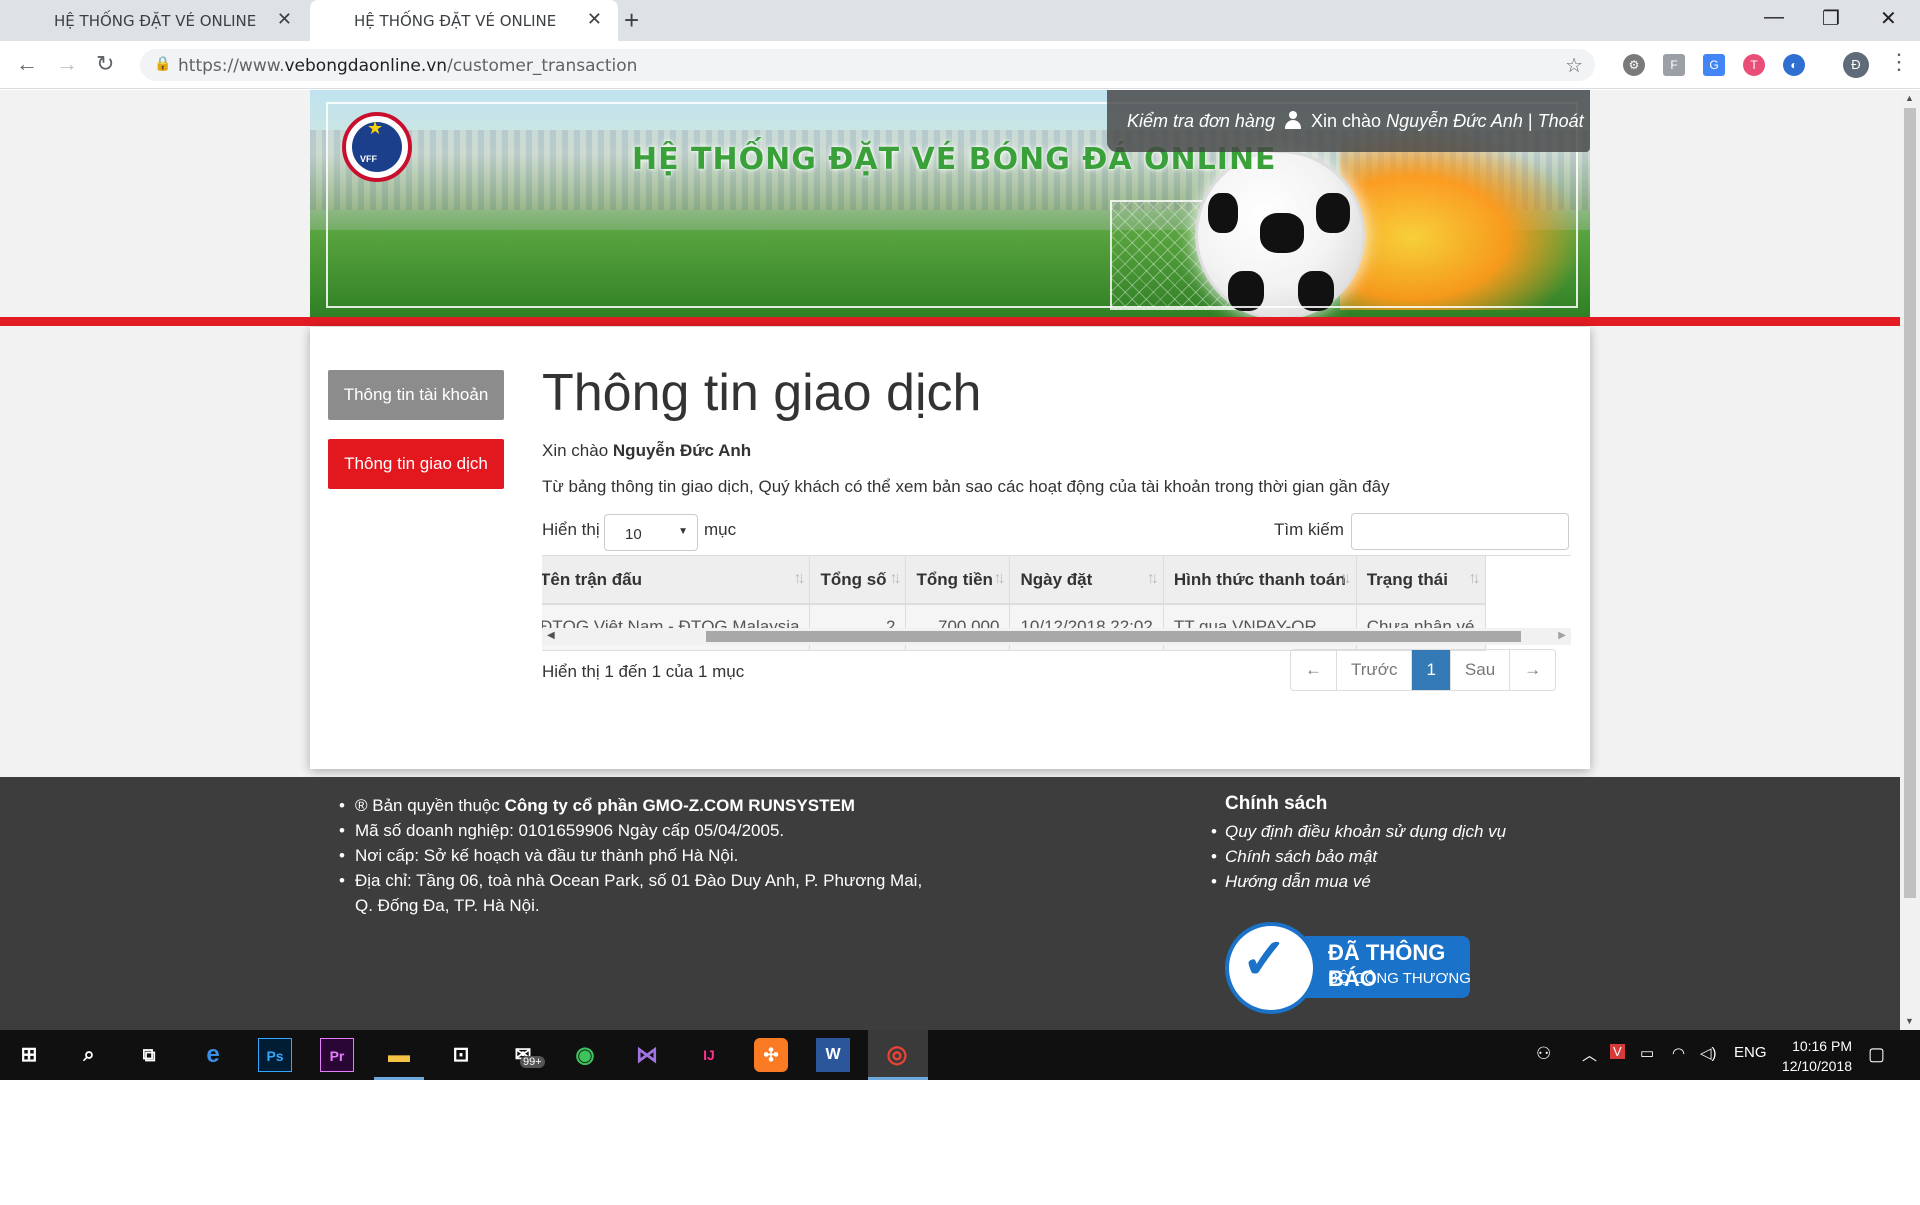  Describe the element at coordinates (416, 464) in the screenshot. I see `sidebar-item-transaction: Thông tin giao dịch` at that location.